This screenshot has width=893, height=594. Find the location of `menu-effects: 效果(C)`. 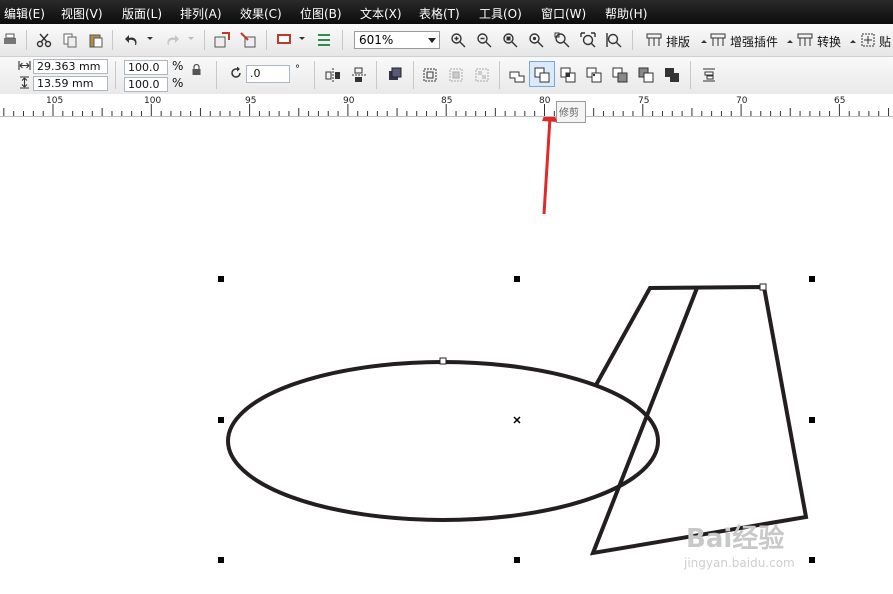

menu-effects: 效果(C) is located at coordinates (261, 13).